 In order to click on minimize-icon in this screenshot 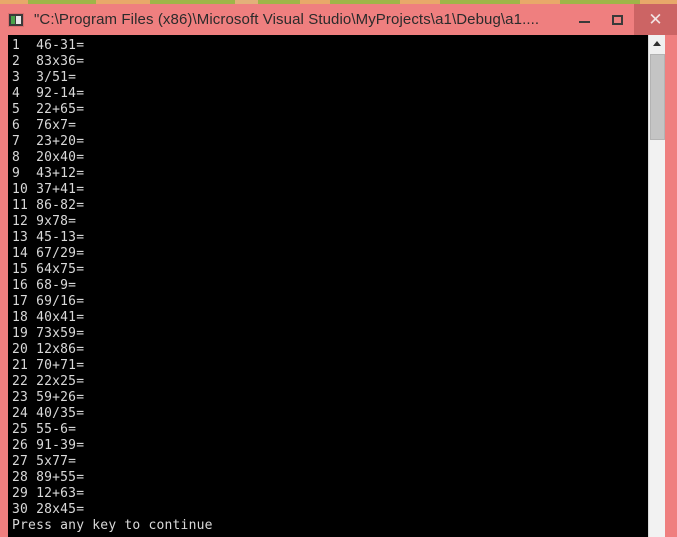, I will do `click(584, 22)`.